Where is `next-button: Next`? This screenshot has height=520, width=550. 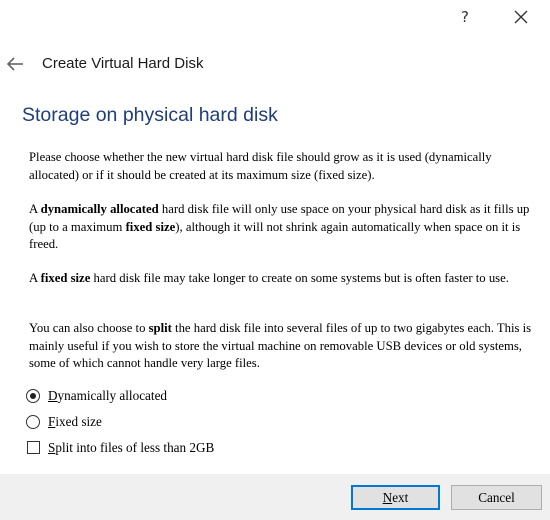
next-button: Next is located at coordinates (395, 497).